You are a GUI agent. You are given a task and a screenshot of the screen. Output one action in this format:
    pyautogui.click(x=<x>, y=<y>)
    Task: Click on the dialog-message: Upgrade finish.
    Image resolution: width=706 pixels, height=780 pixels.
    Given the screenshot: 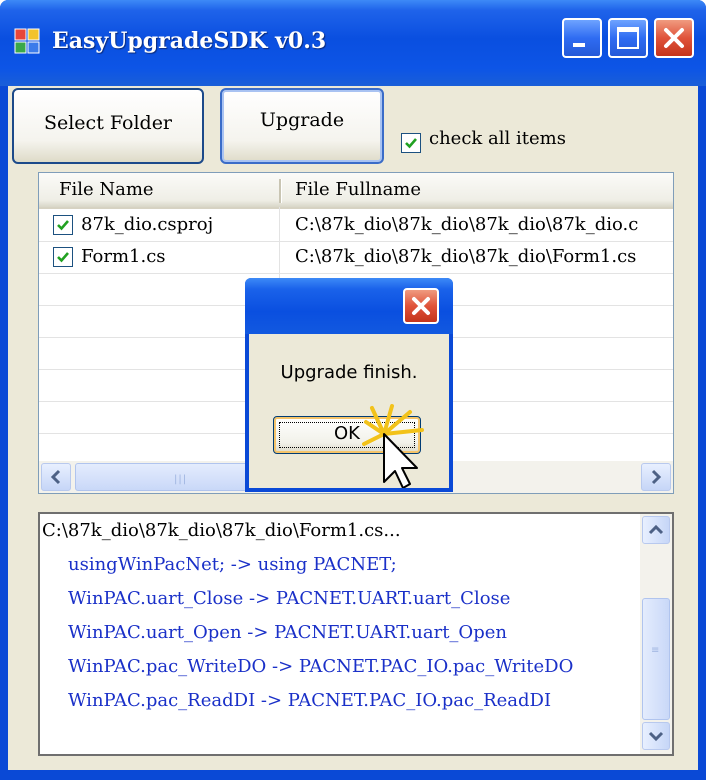 What is the action you would take?
    pyautogui.click(x=349, y=372)
    